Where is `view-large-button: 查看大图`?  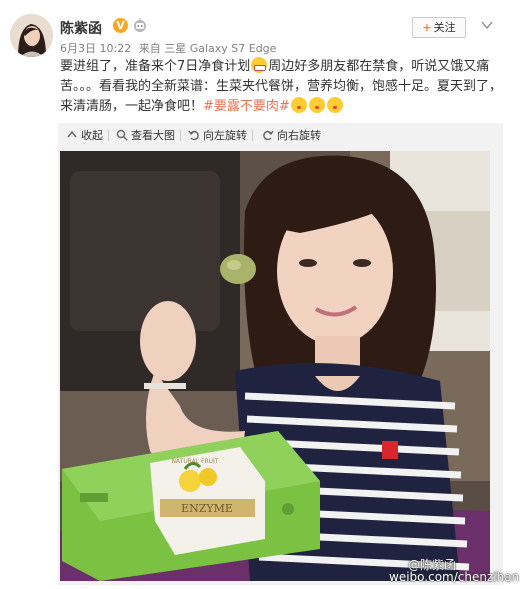 view-large-button: 查看大图 is located at coordinates (148, 136).